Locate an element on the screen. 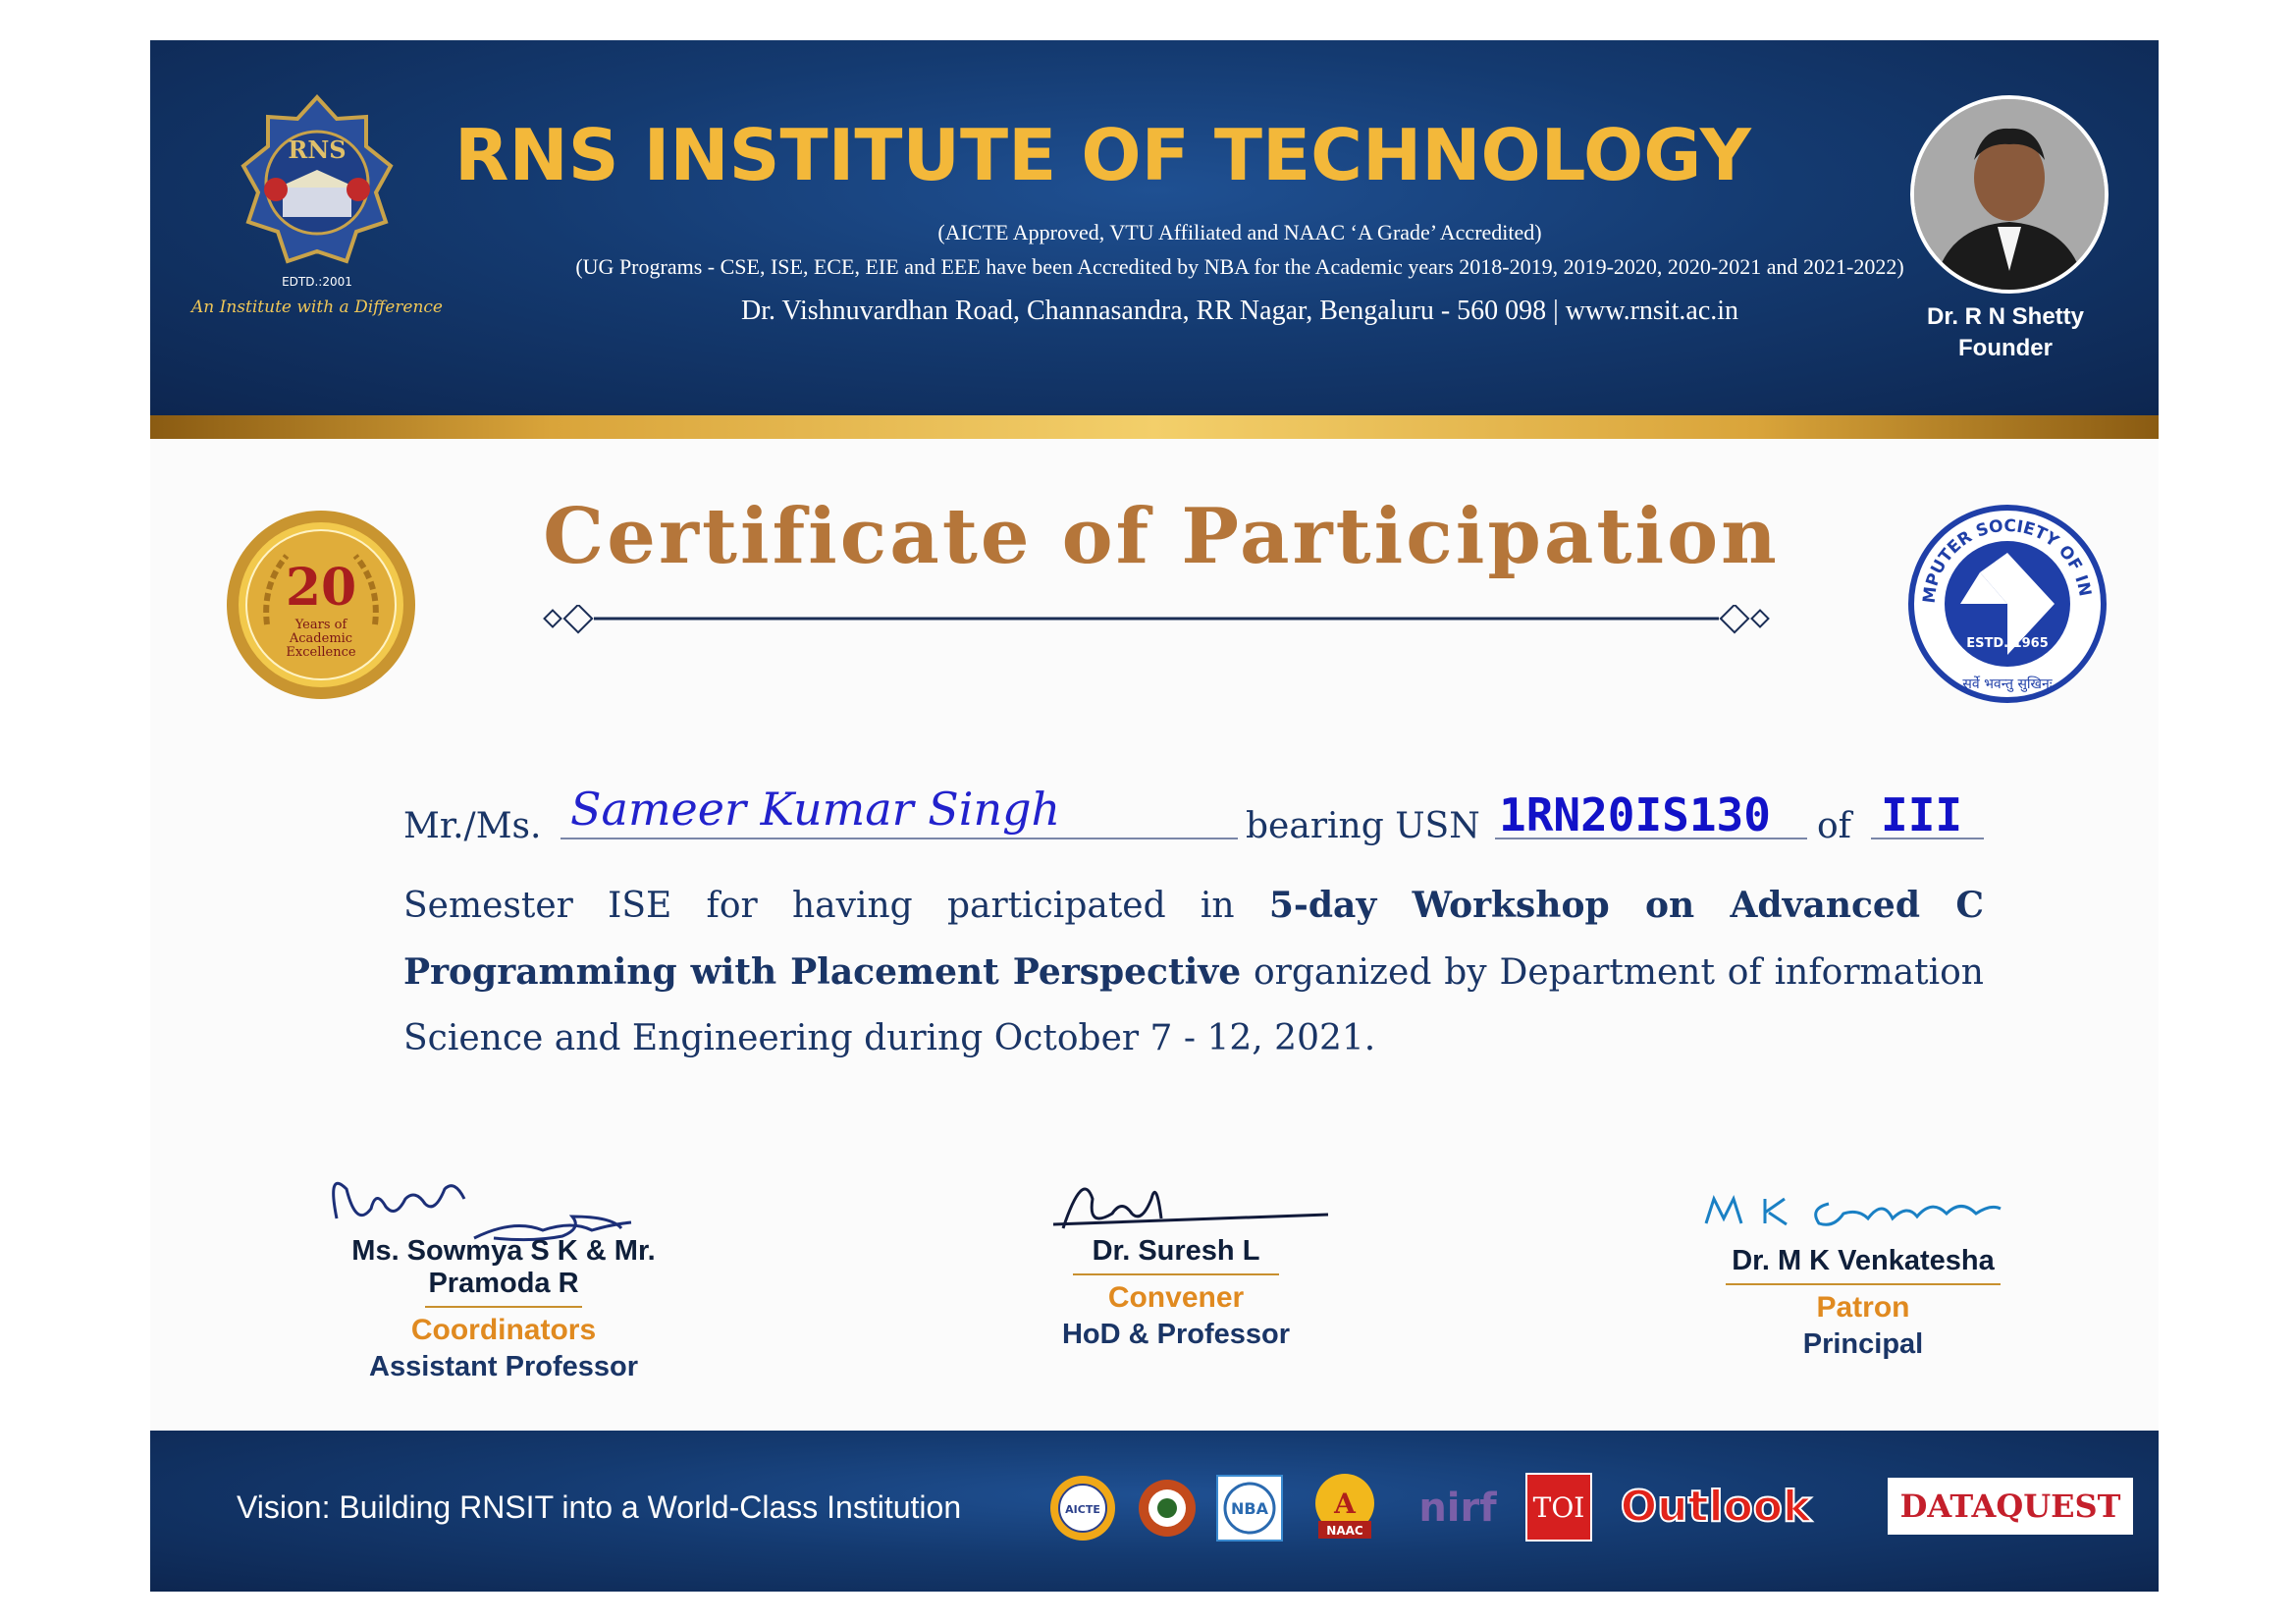  convener-name: Dr. Suresh L is located at coordinates (1176, 1251).